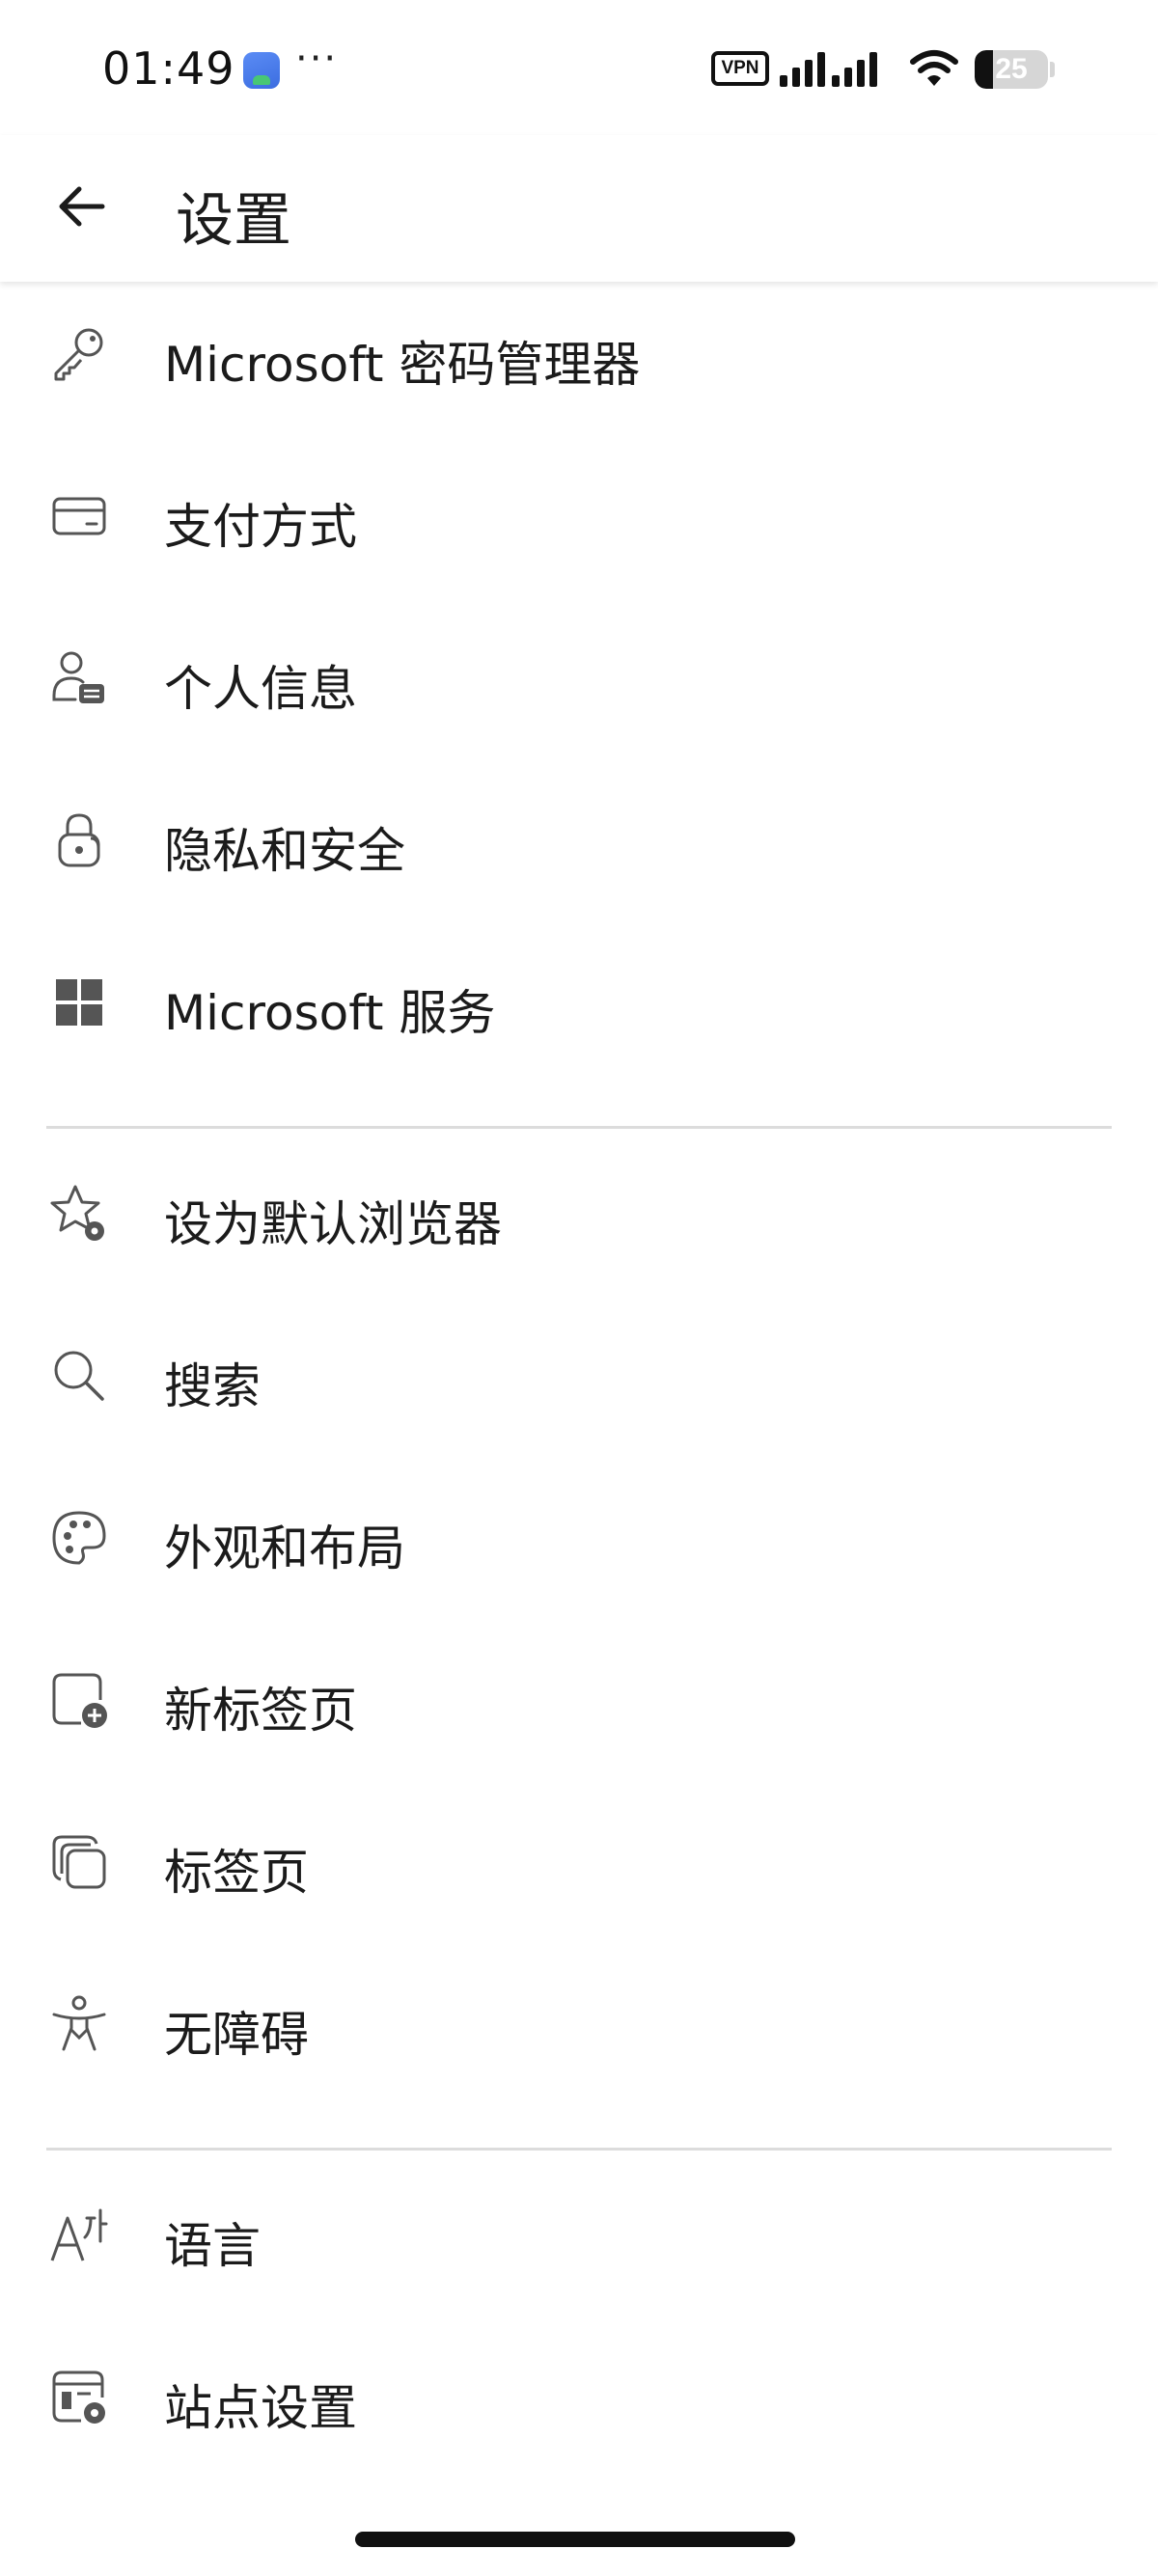  I want to click on palette-icon, so click(79, 1538).